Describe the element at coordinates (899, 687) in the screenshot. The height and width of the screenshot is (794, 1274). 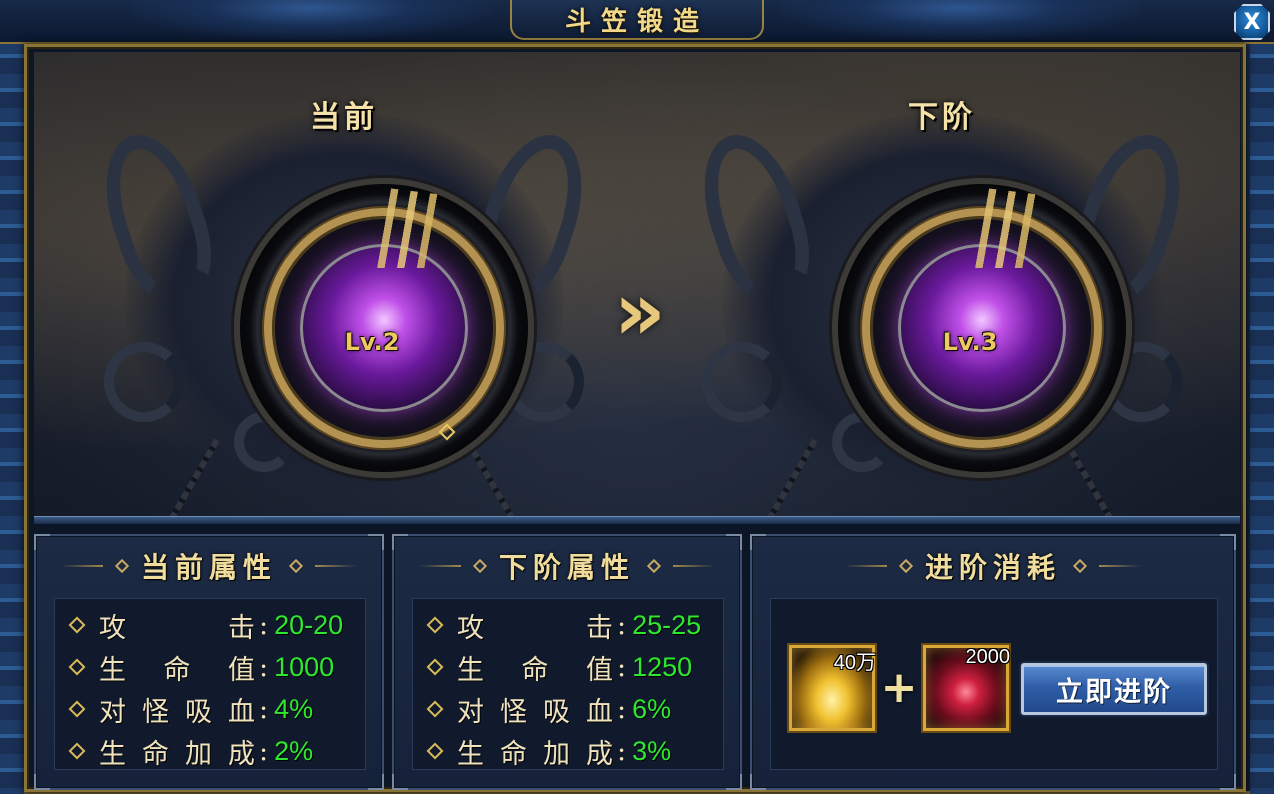
I see `plus-icon: +` at that location.